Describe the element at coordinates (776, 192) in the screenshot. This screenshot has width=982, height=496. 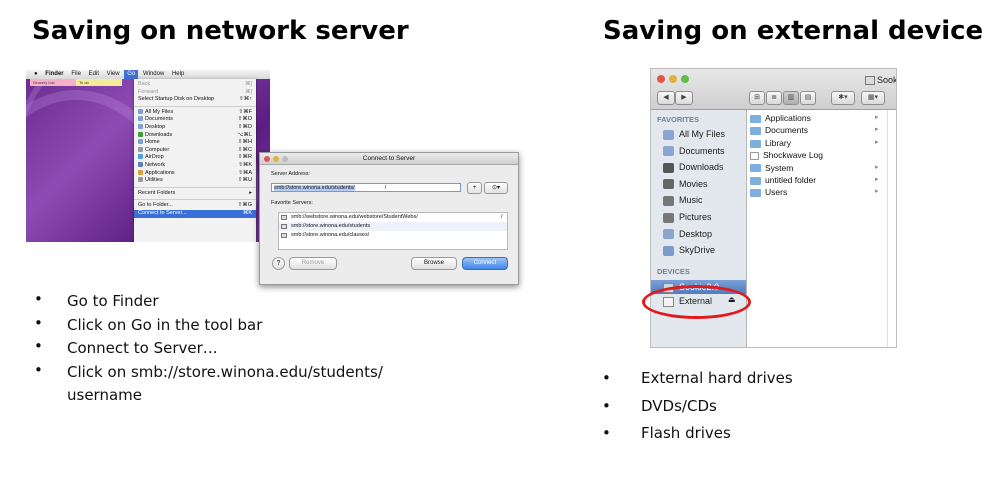
I see `file-item-label: Users` at that location.